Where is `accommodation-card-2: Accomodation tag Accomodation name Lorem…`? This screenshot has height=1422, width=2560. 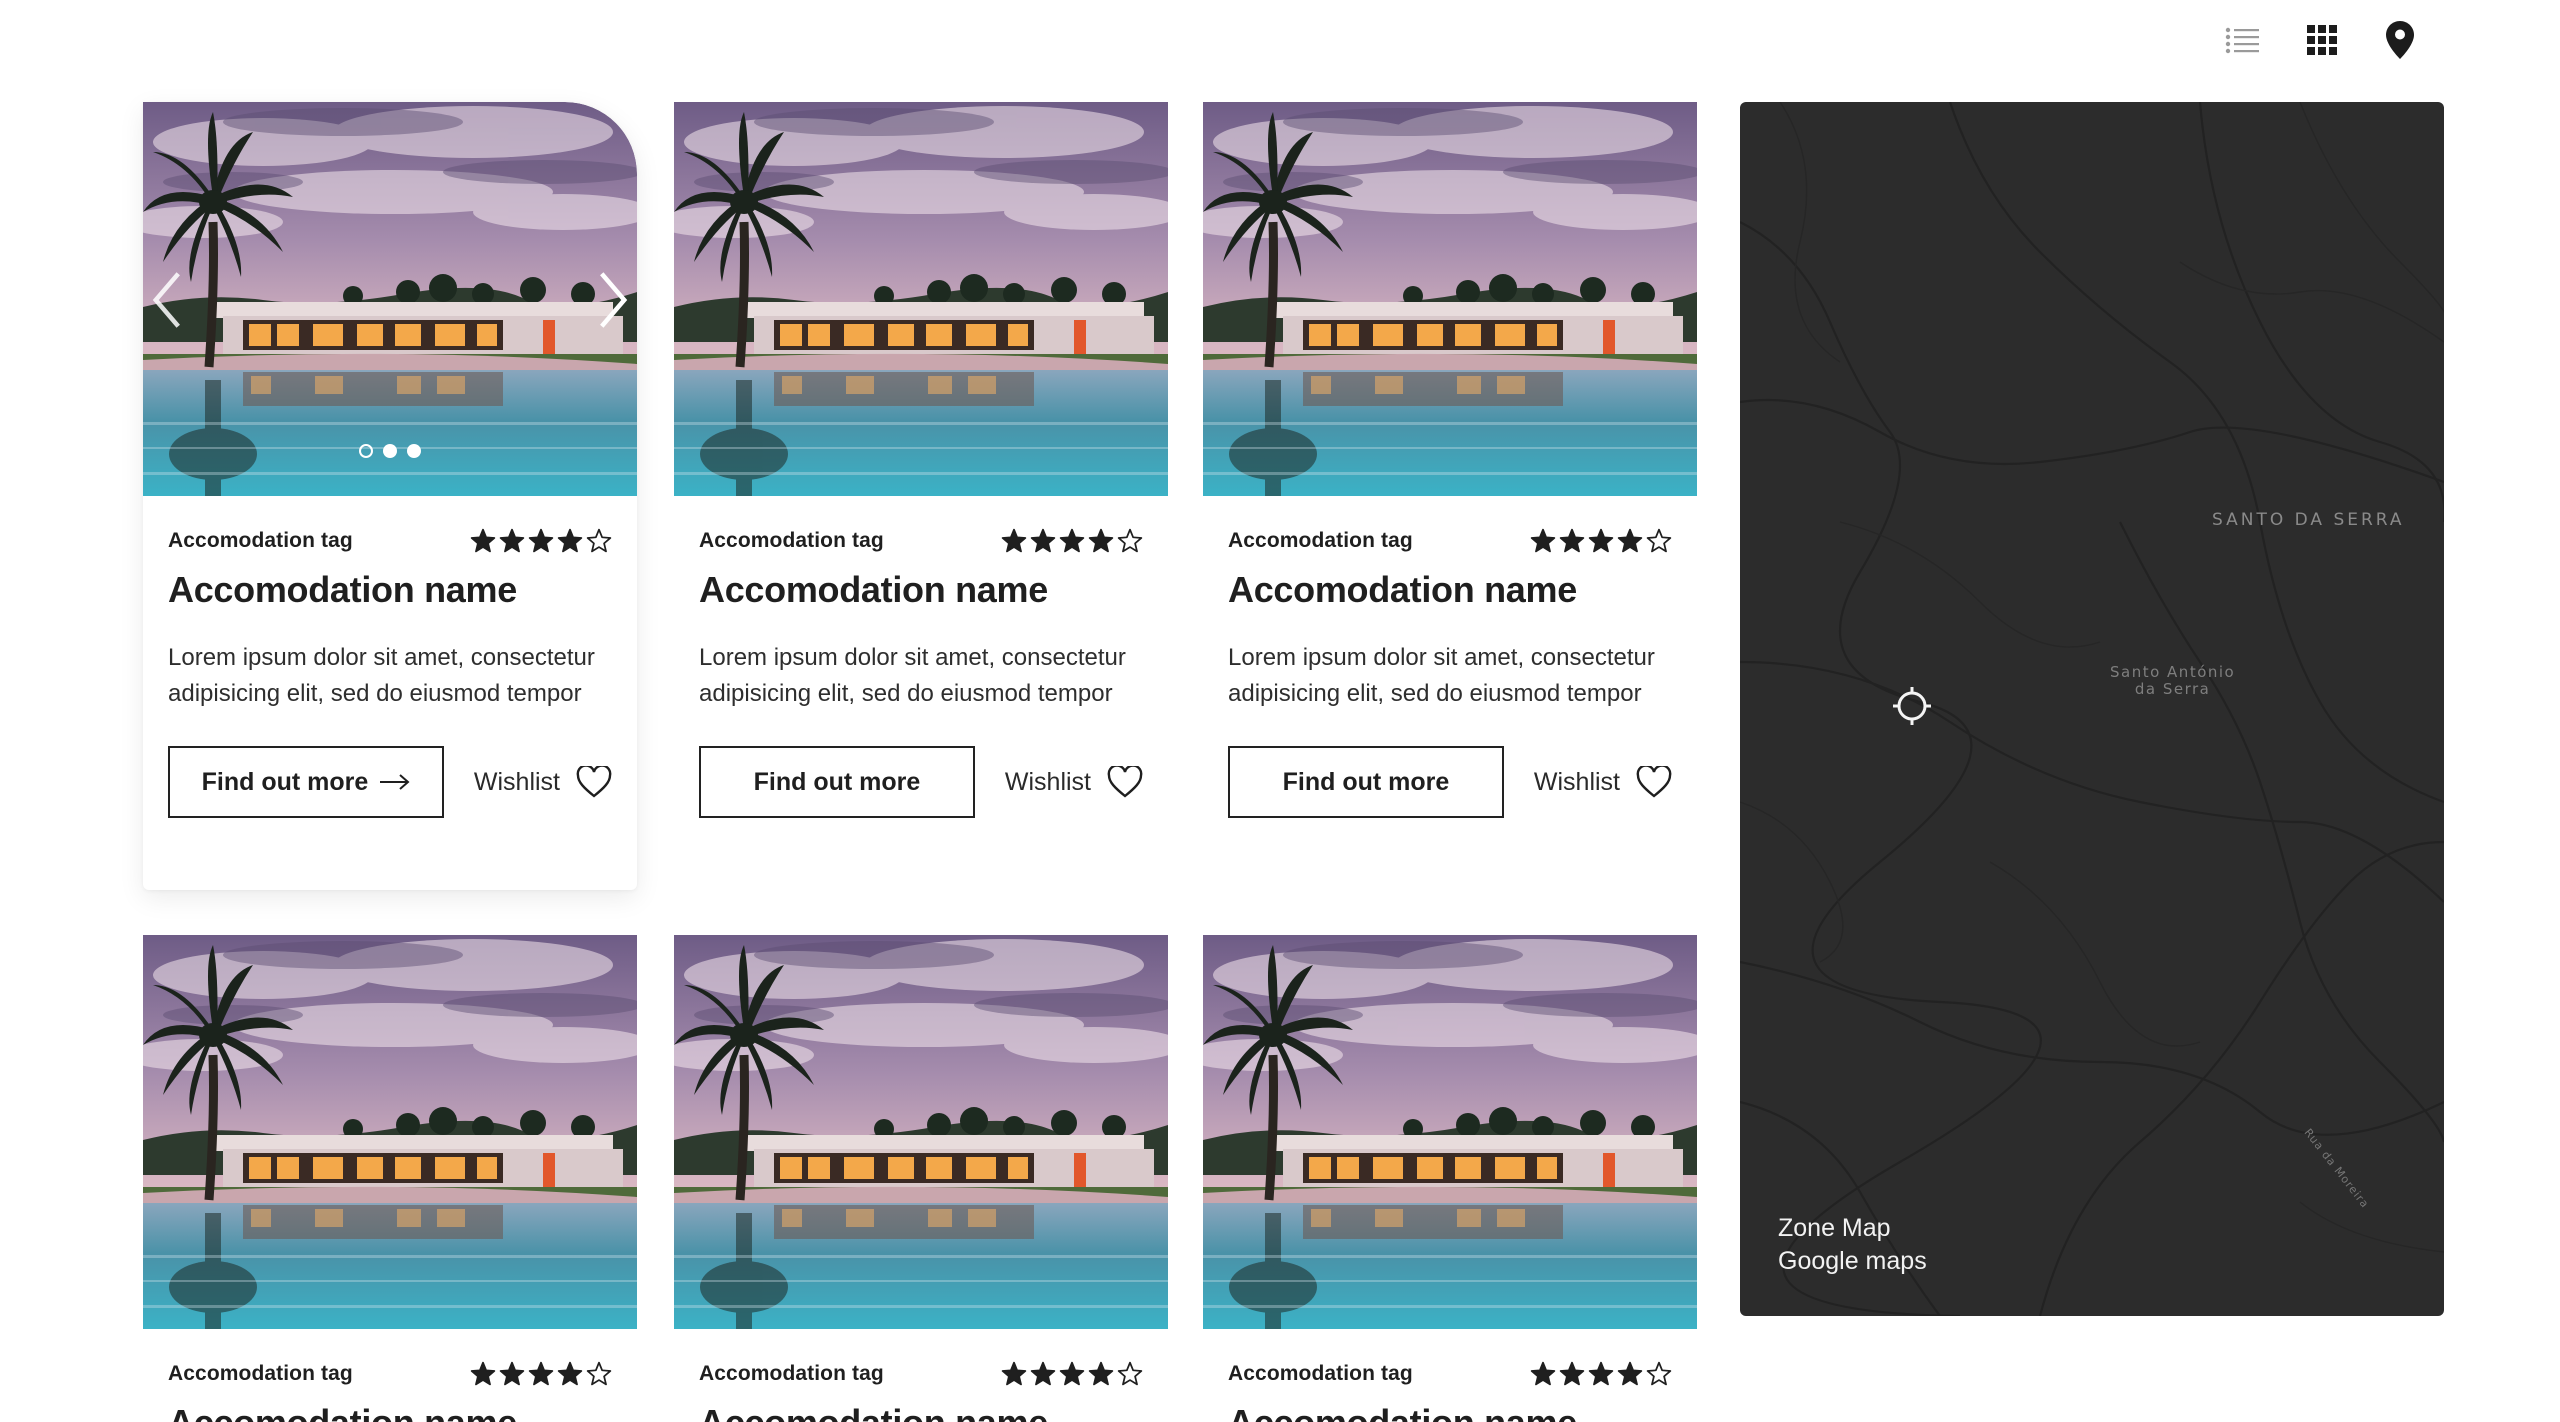
accommodation-card-2: Accomodation tag Accomodation name Lorem… is located at coordinates (921, 460).